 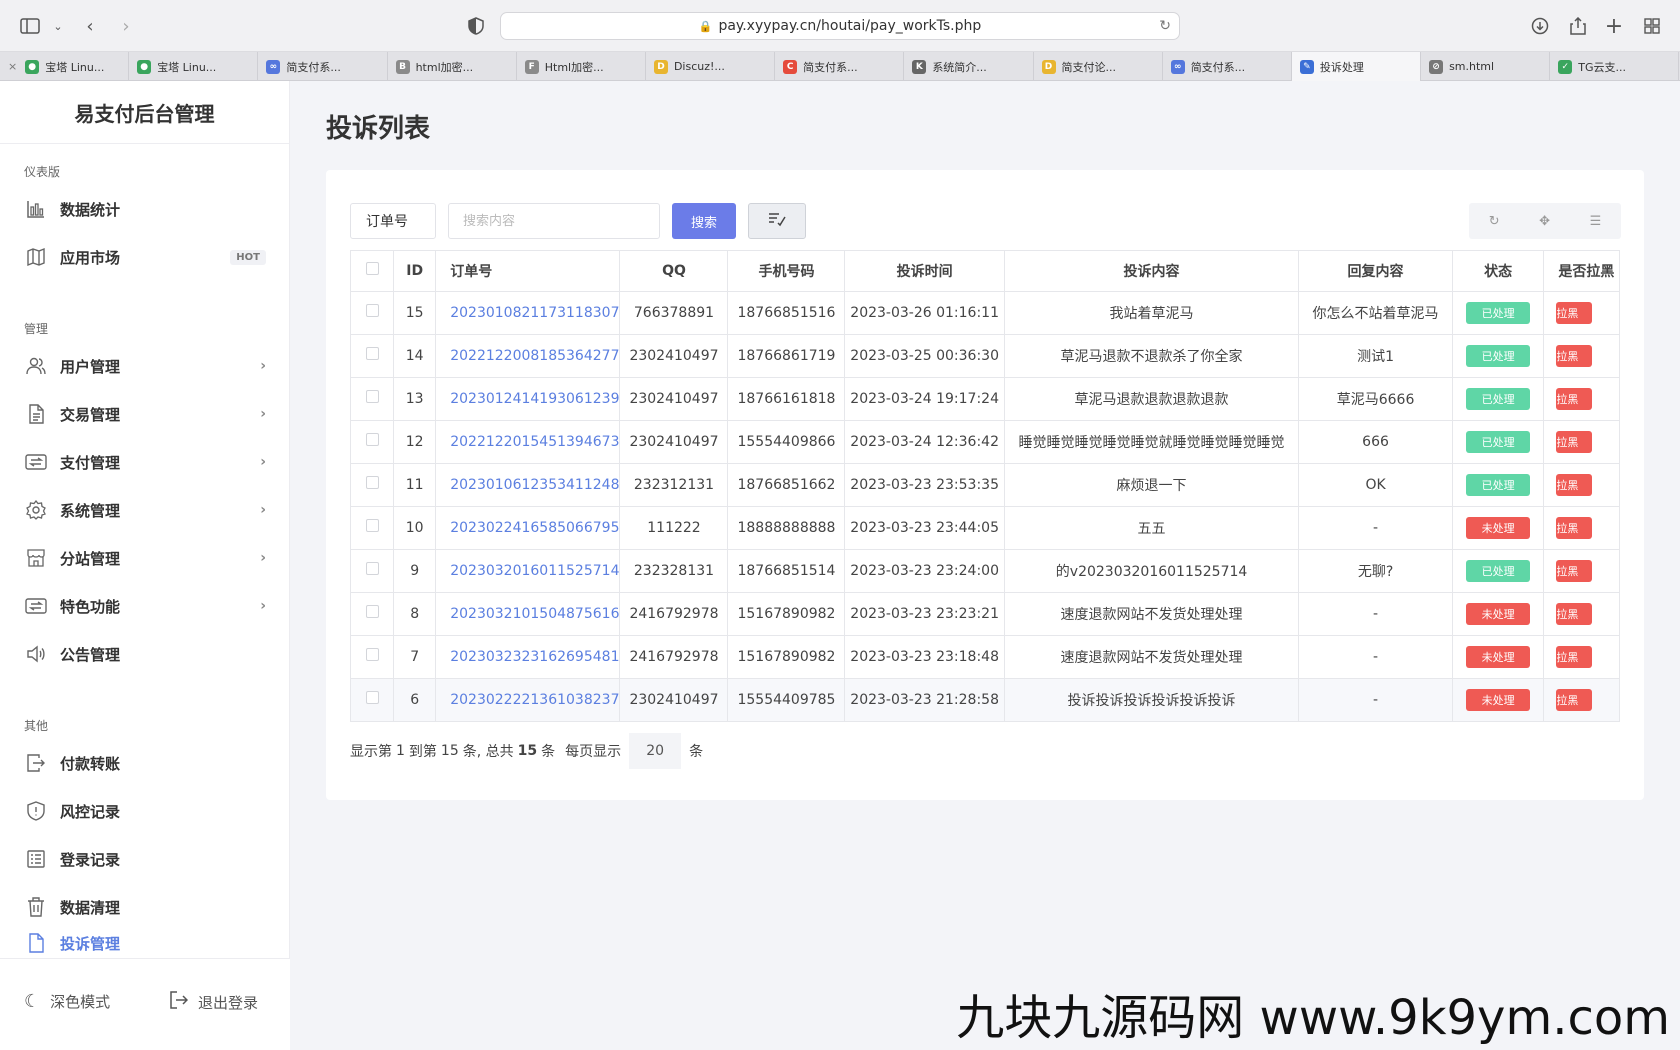 What do you see at coordinates (528, 271) in the screenshot?
I see `col-order: 订单号` at bounding box center [528, 271].